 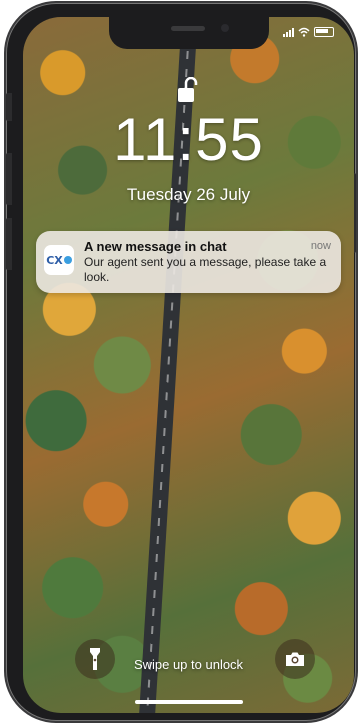 I want to click on camera-icon, so click(x=295, y=659).